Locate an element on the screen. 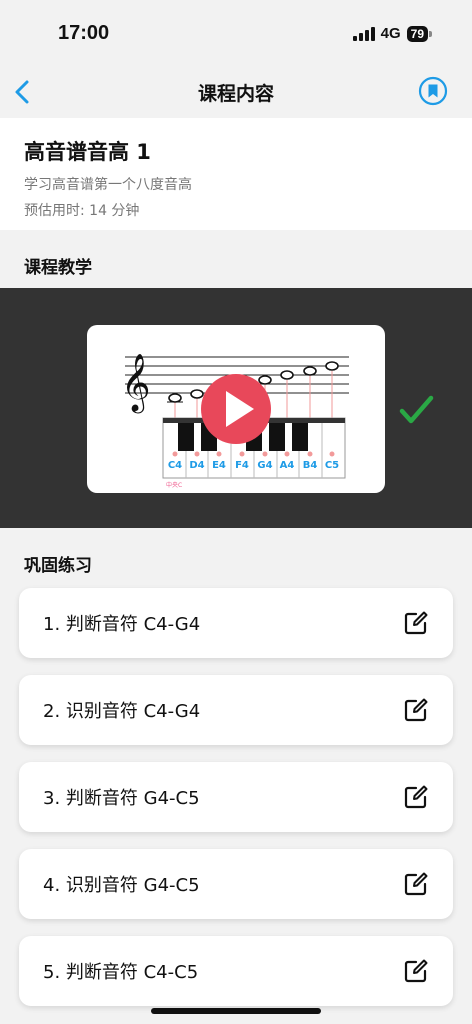 Image resolution: width=472 pixels, height=1024 pixels. network-type: 4G is located at coordinates (390, 33).